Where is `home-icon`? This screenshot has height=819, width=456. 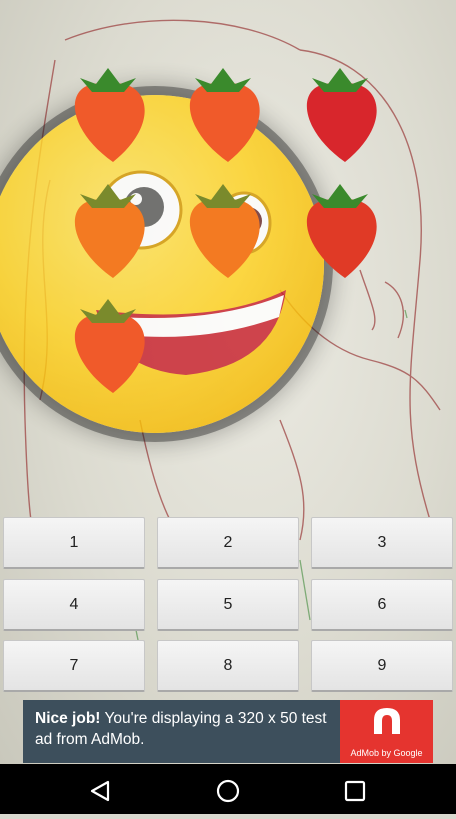
home-icon is located at coordinates (228, 791).